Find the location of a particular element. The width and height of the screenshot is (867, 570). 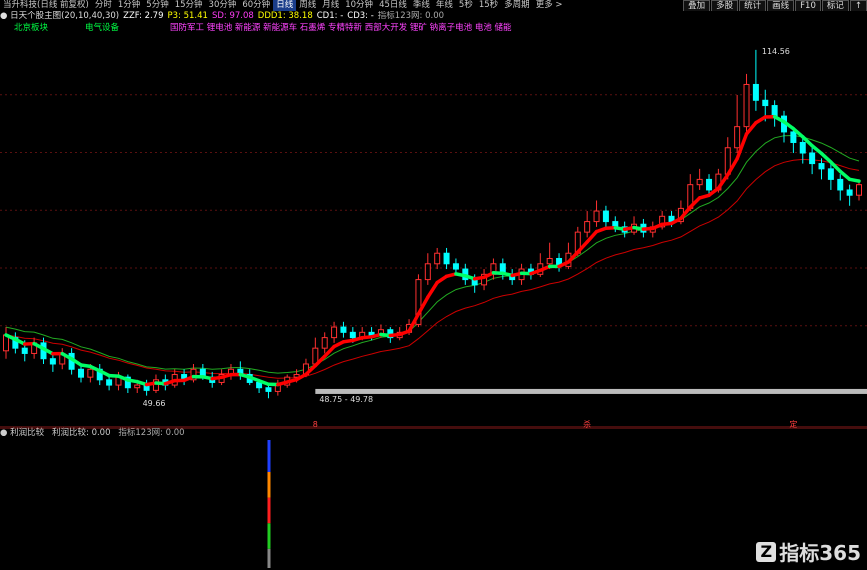

axis-marker-2: 定 is located at coordinates (793, 423).